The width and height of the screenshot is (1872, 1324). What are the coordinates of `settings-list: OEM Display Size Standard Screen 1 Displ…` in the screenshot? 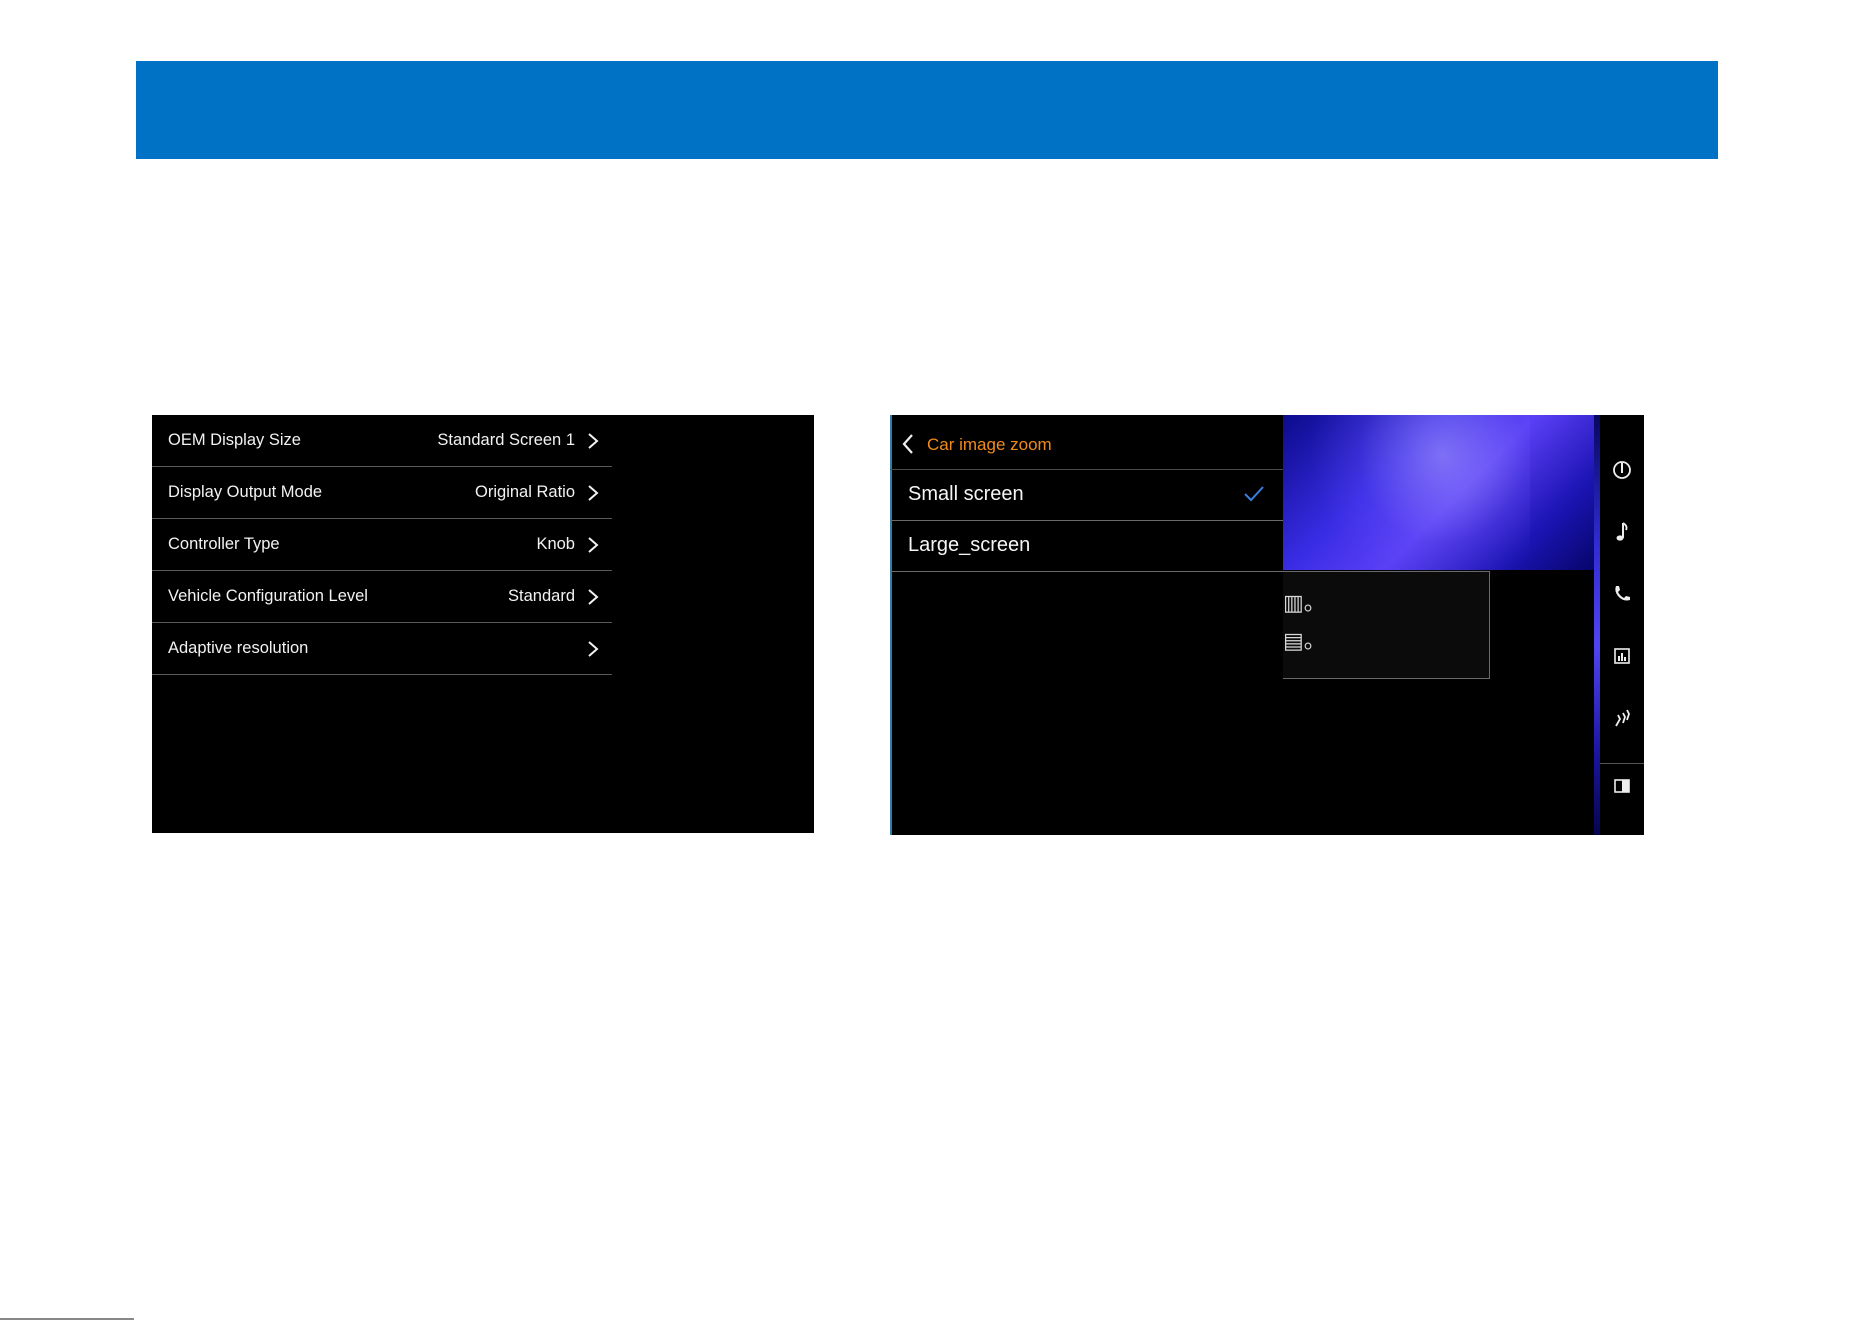 It's located at (382, 545).